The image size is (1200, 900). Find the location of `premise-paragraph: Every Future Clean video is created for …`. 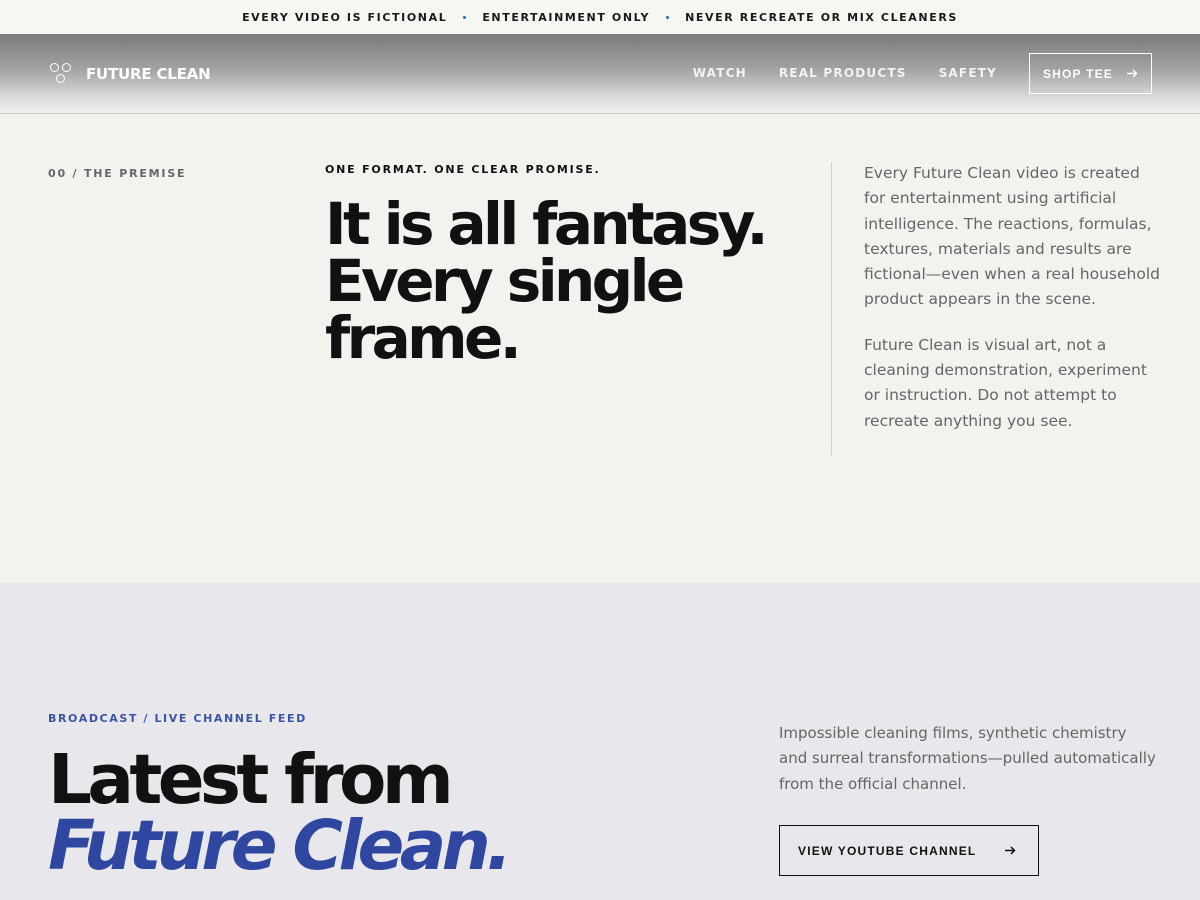

premise-paragraph: Every Future Clean video is created for … is located at coordinates (1012, 236).